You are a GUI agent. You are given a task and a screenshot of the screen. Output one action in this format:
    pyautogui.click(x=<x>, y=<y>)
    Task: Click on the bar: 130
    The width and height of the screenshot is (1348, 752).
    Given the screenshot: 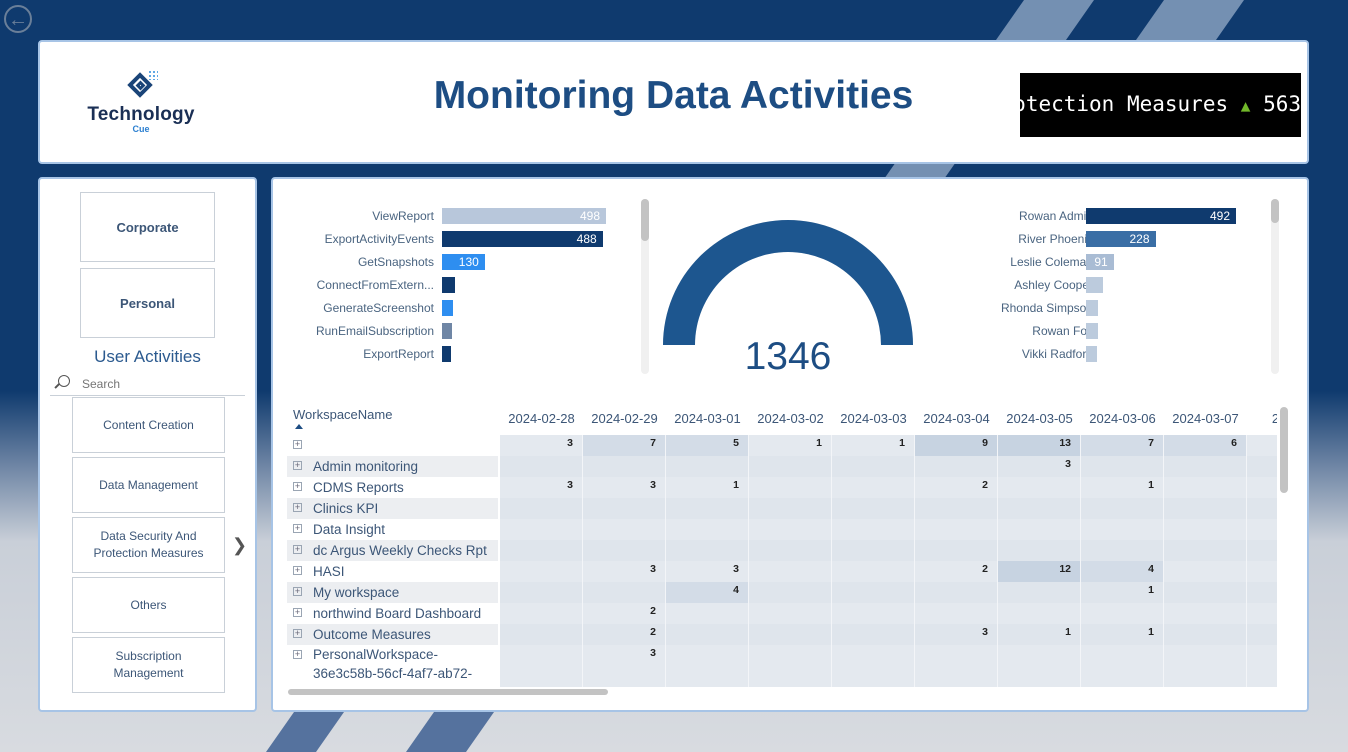 What is the action you would take?
    pyautogui.click(x=463, y=262)
    